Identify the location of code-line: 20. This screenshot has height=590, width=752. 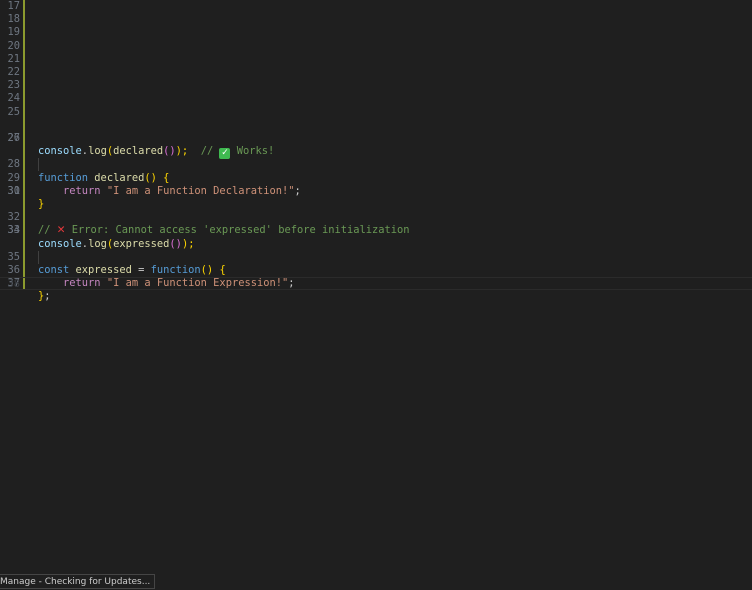
(376, 46).